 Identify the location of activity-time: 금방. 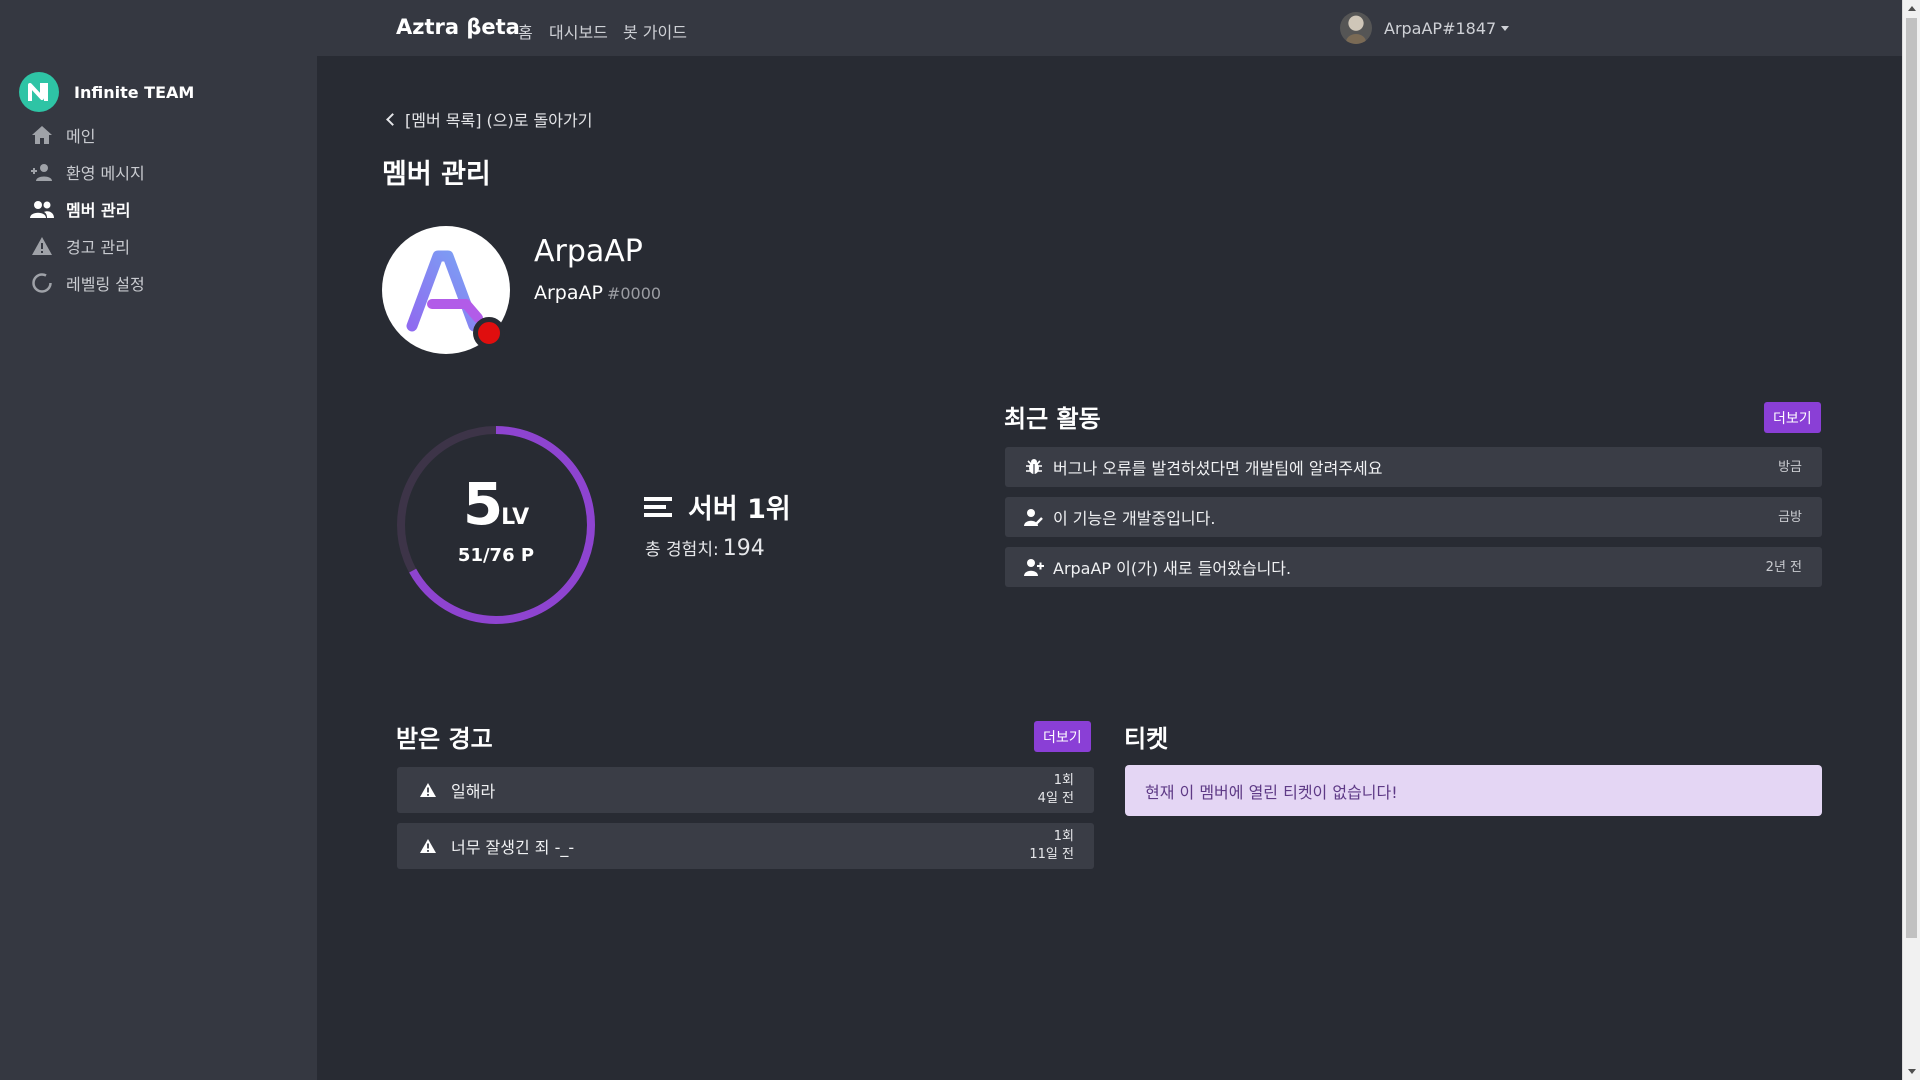
(1790, 517).